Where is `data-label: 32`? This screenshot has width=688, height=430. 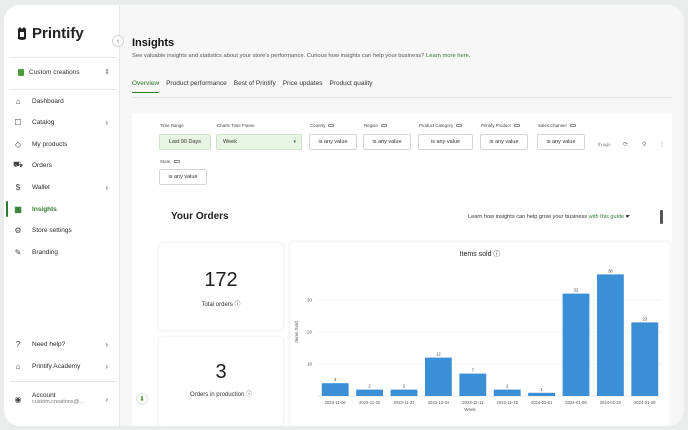
data-label: 32 is located at coordinates (576, 290).